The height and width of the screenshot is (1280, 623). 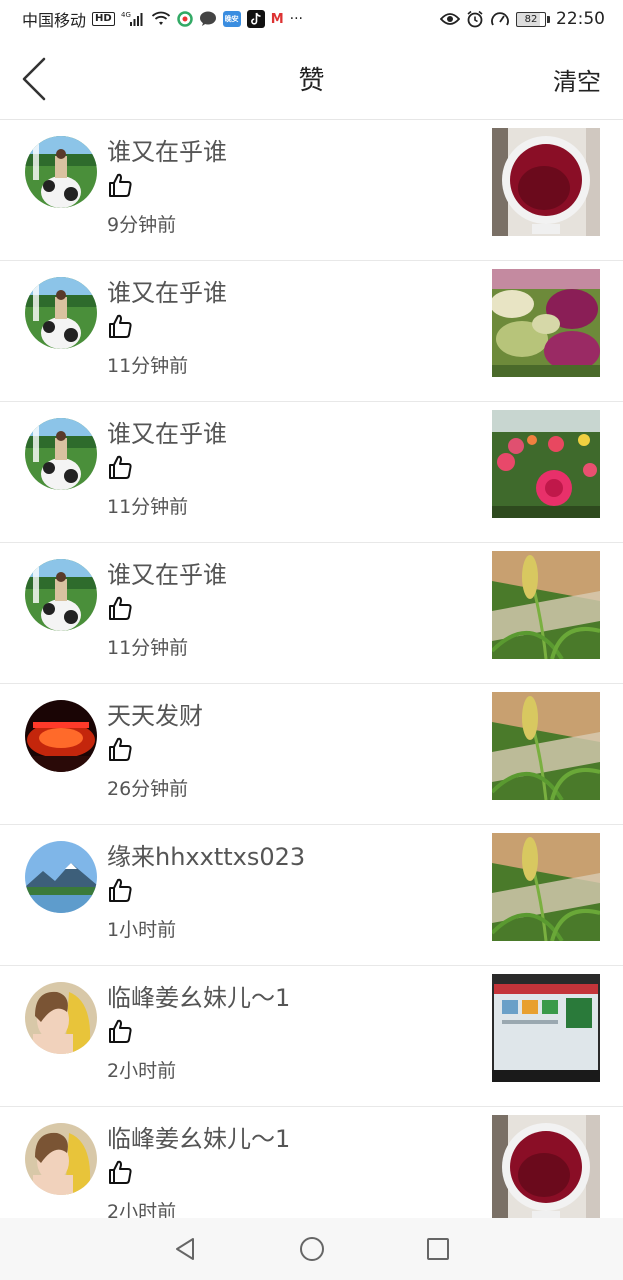 What do you see at coordinates (231, 19) in the screenshot?
I see `app-icon-blue: 晚安` at bounding box center [231, 19].